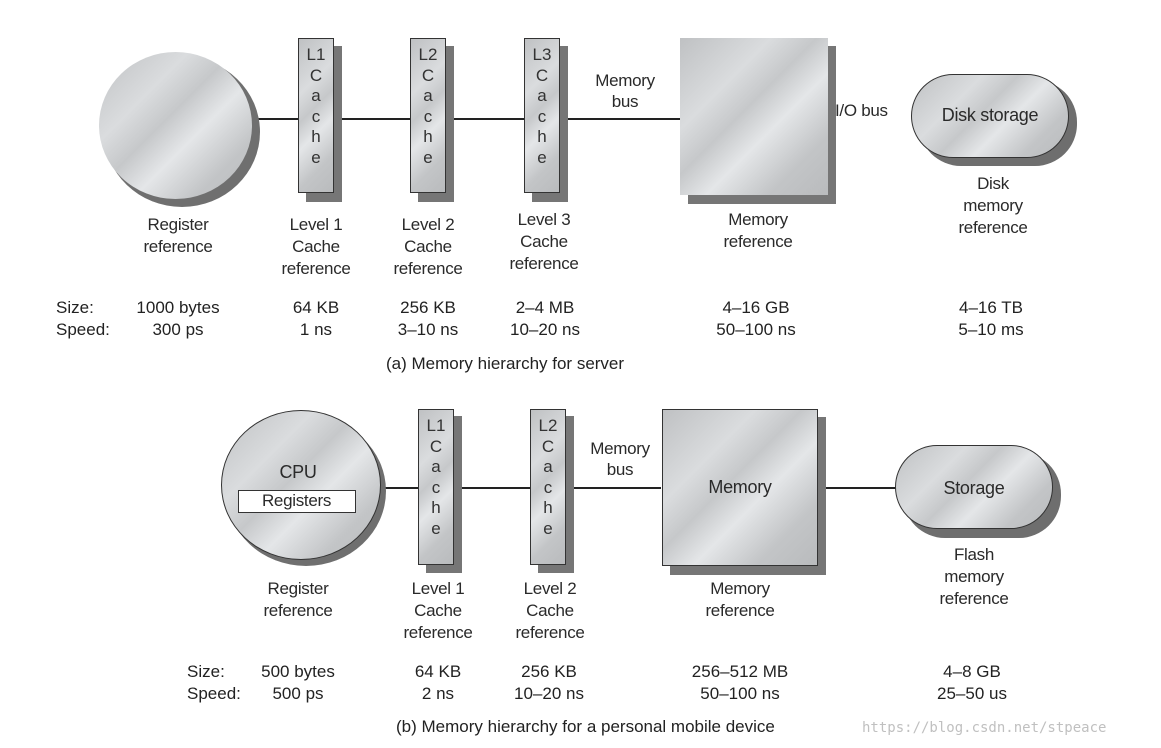 This screenshot has width=1161, height=748. I want to click on register-size: 1000 bytes, so click(178, 307).